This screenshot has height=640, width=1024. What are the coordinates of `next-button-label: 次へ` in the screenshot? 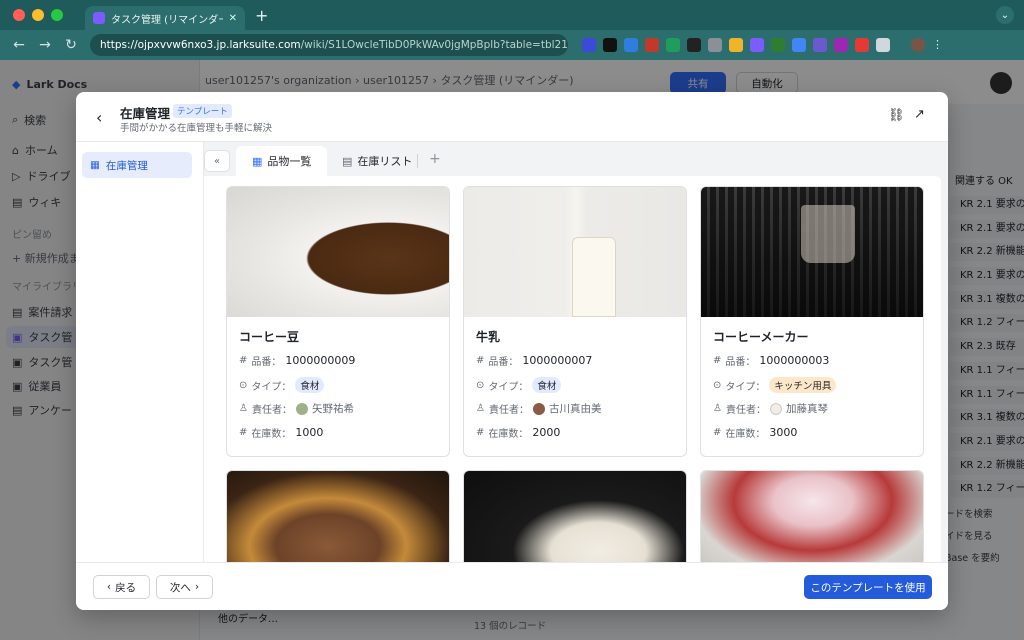 It's located at (180, 587).